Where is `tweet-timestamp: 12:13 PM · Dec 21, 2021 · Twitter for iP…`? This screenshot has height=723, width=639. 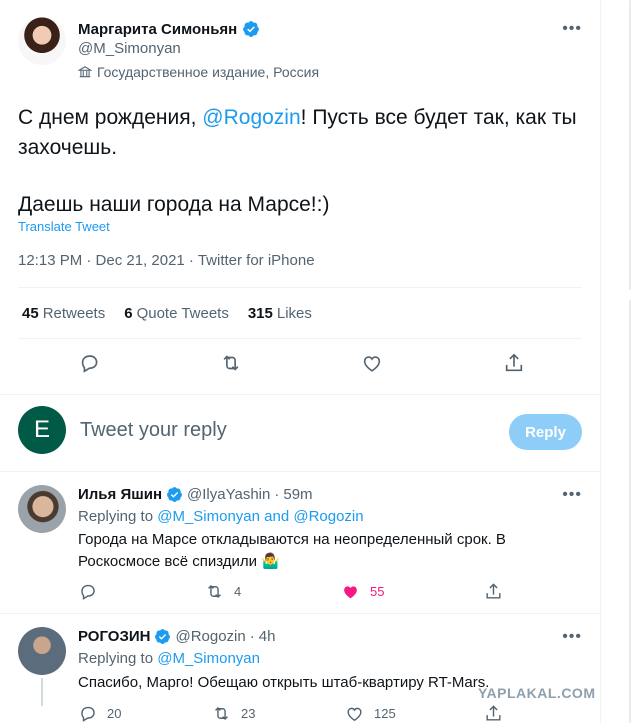 tweet-timestamp: 12:13 PM · Dec 21, 2021 · Twitter for iP… is located at coordinates (166, 260).